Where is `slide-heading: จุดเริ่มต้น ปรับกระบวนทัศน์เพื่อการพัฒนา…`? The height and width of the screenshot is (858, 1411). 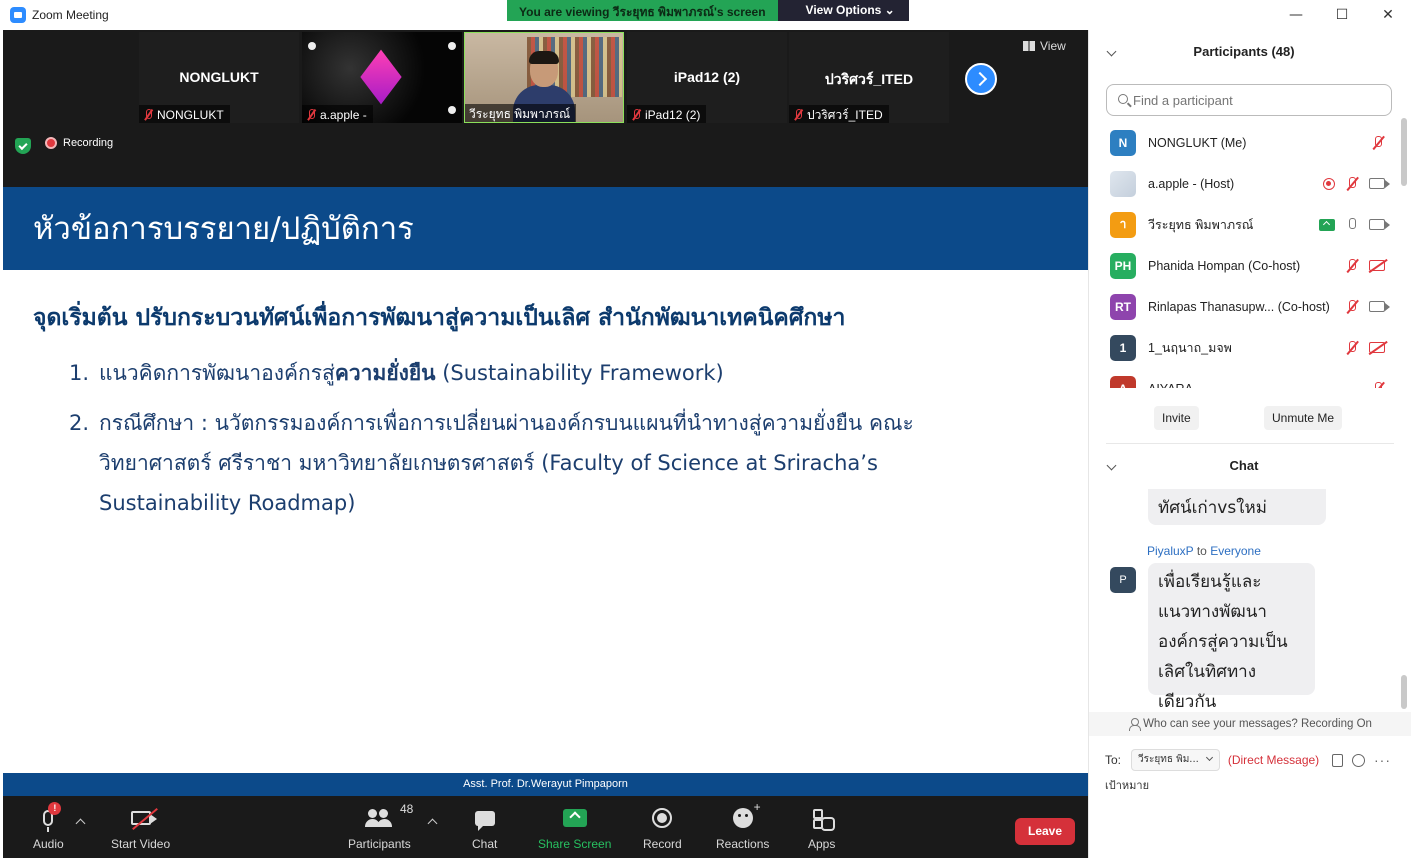
slide-heading: จุดเริ่มต้น ปรับกระบวนทัศน์เพื่อการพัฒนา… is located at coordinates (439, 318).